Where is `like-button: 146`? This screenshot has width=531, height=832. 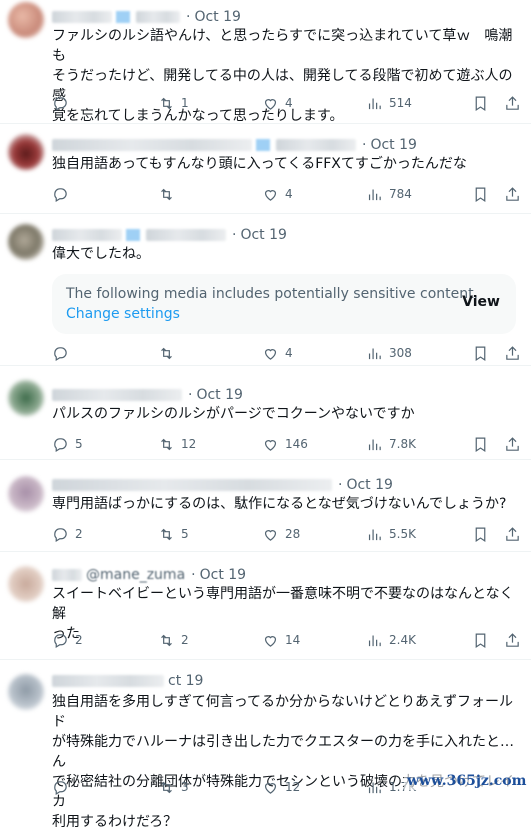
like-button: 146 is located at coordinates (285, 444).